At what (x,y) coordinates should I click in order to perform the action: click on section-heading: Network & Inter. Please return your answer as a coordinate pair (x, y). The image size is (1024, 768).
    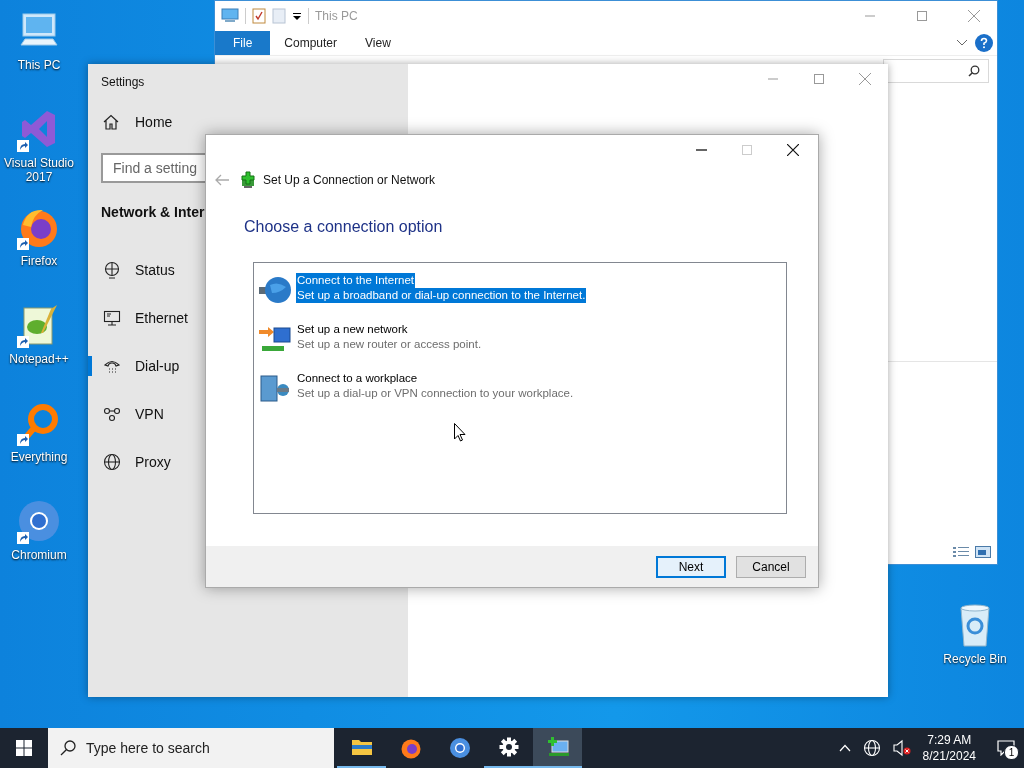
    Looking at the image, I should click on (153, 212).